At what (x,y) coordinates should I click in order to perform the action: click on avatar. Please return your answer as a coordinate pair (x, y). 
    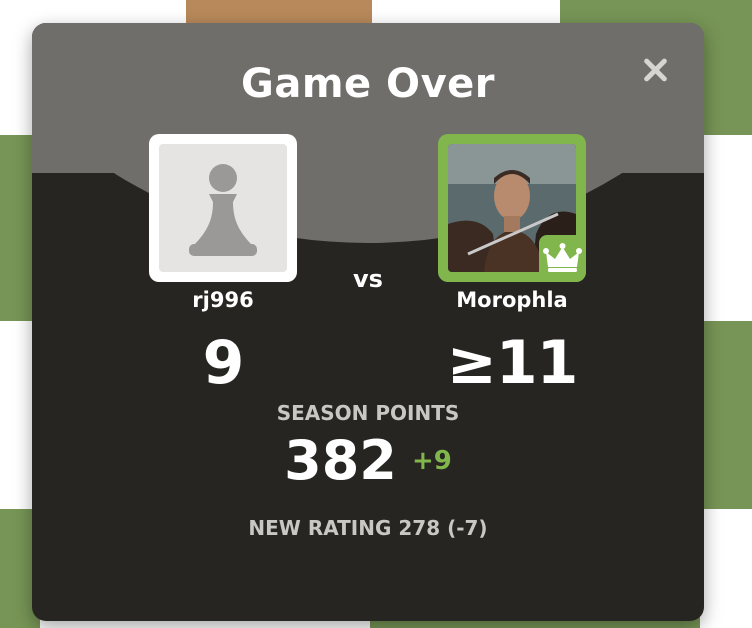
    Looking at the image, I should click on (223, 208).